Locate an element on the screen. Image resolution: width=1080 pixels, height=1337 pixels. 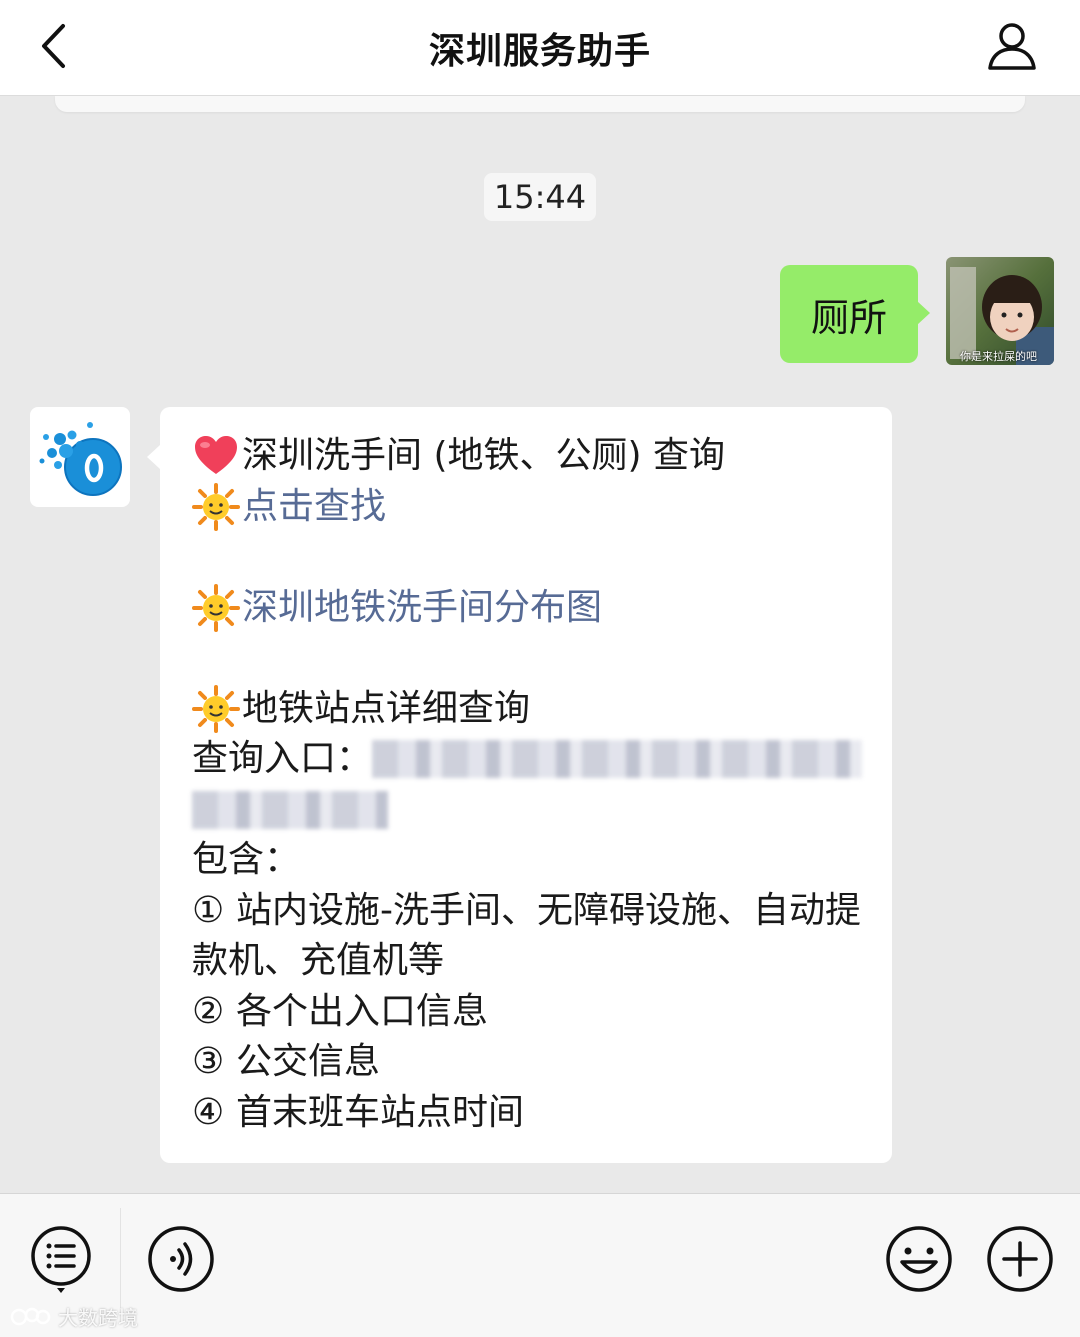
profile-button is located at coordinates (1012, 46).